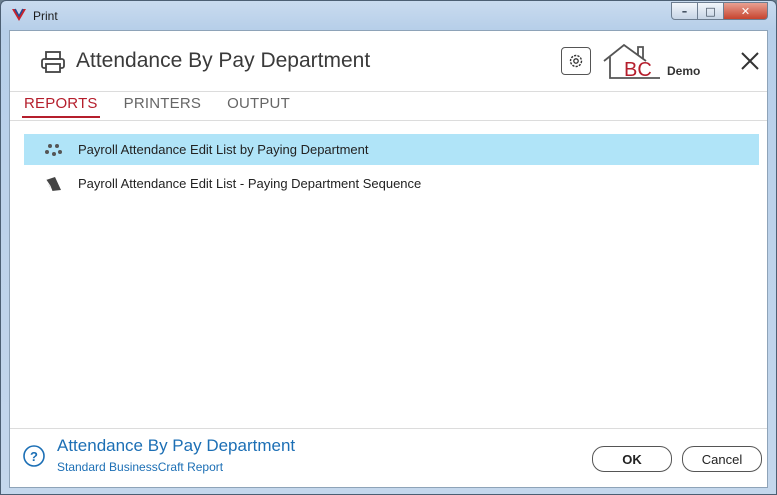  What do you see at coordinates (388, 91) in the screenshot?
I see `header-divider` at bounding box center [388, 91].